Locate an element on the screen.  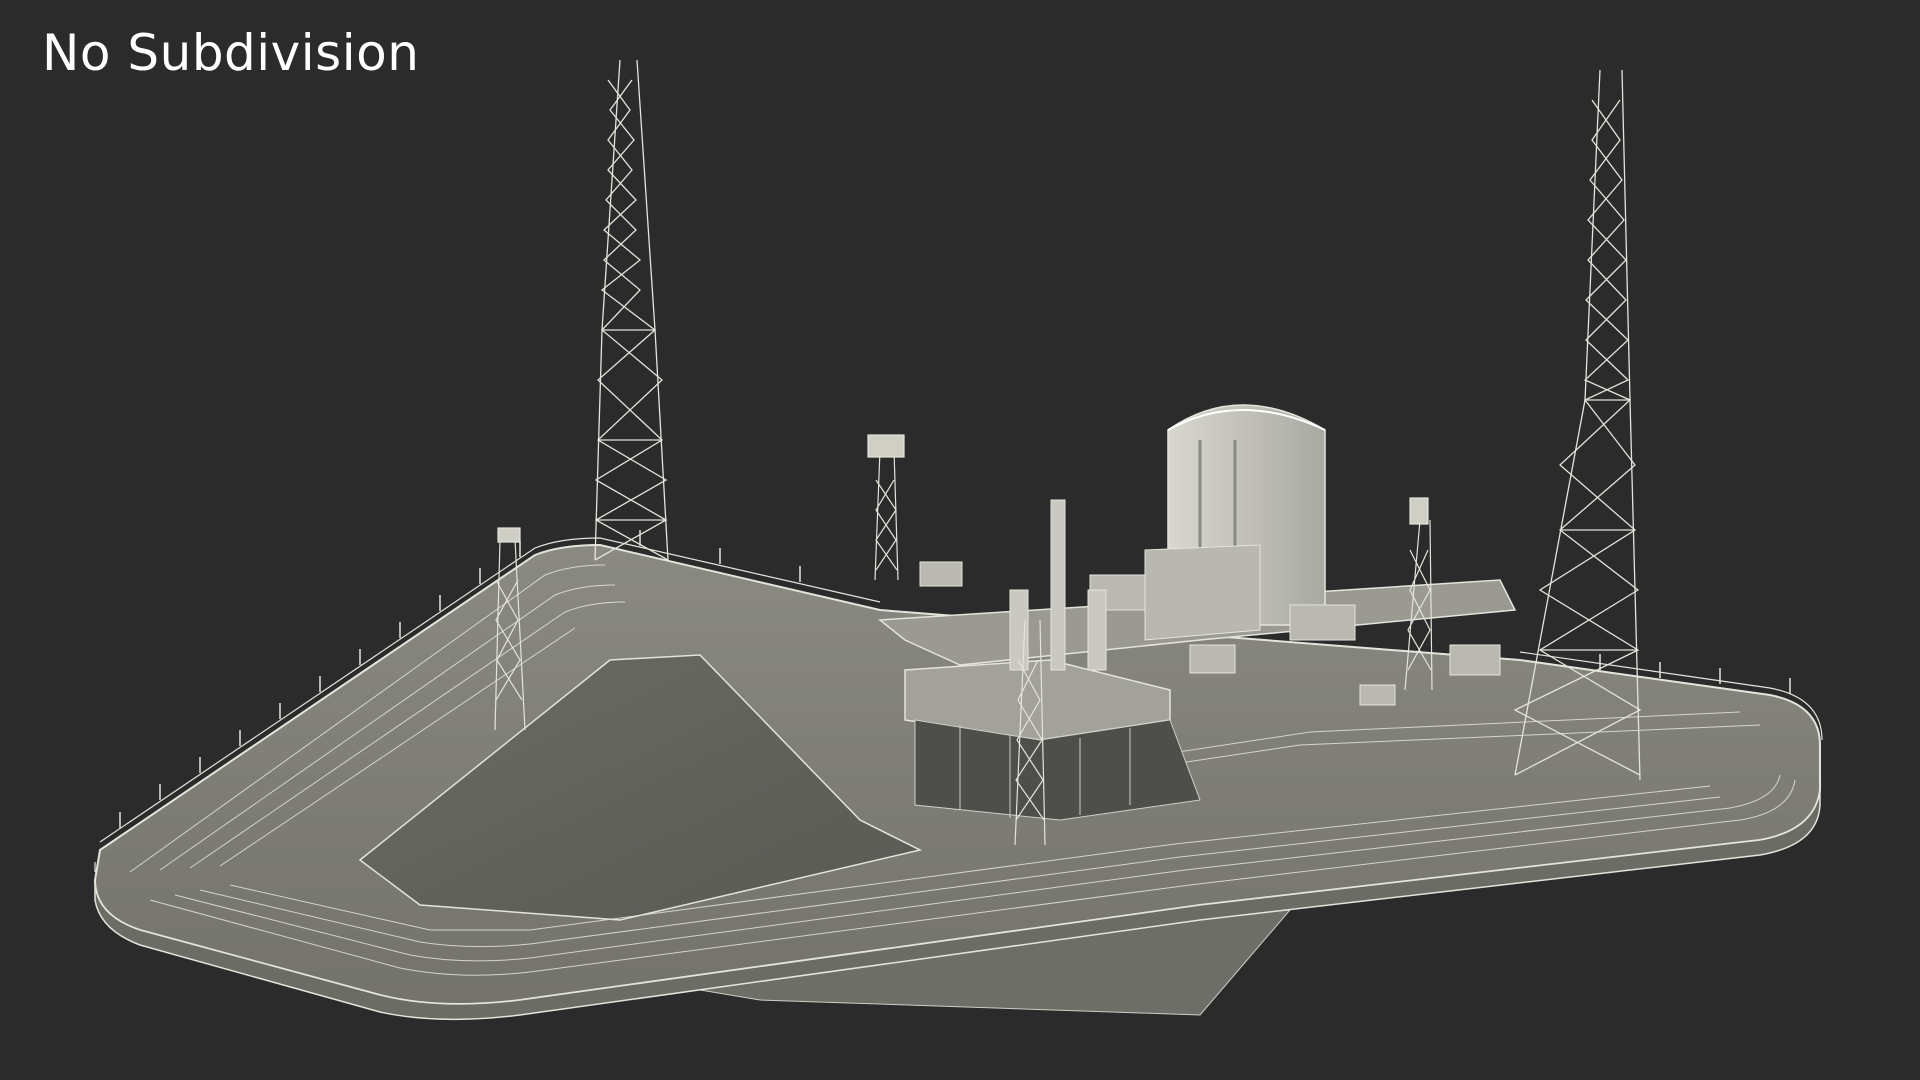
render-mode-label: No Subdivision is located at coordinates (231, 53).